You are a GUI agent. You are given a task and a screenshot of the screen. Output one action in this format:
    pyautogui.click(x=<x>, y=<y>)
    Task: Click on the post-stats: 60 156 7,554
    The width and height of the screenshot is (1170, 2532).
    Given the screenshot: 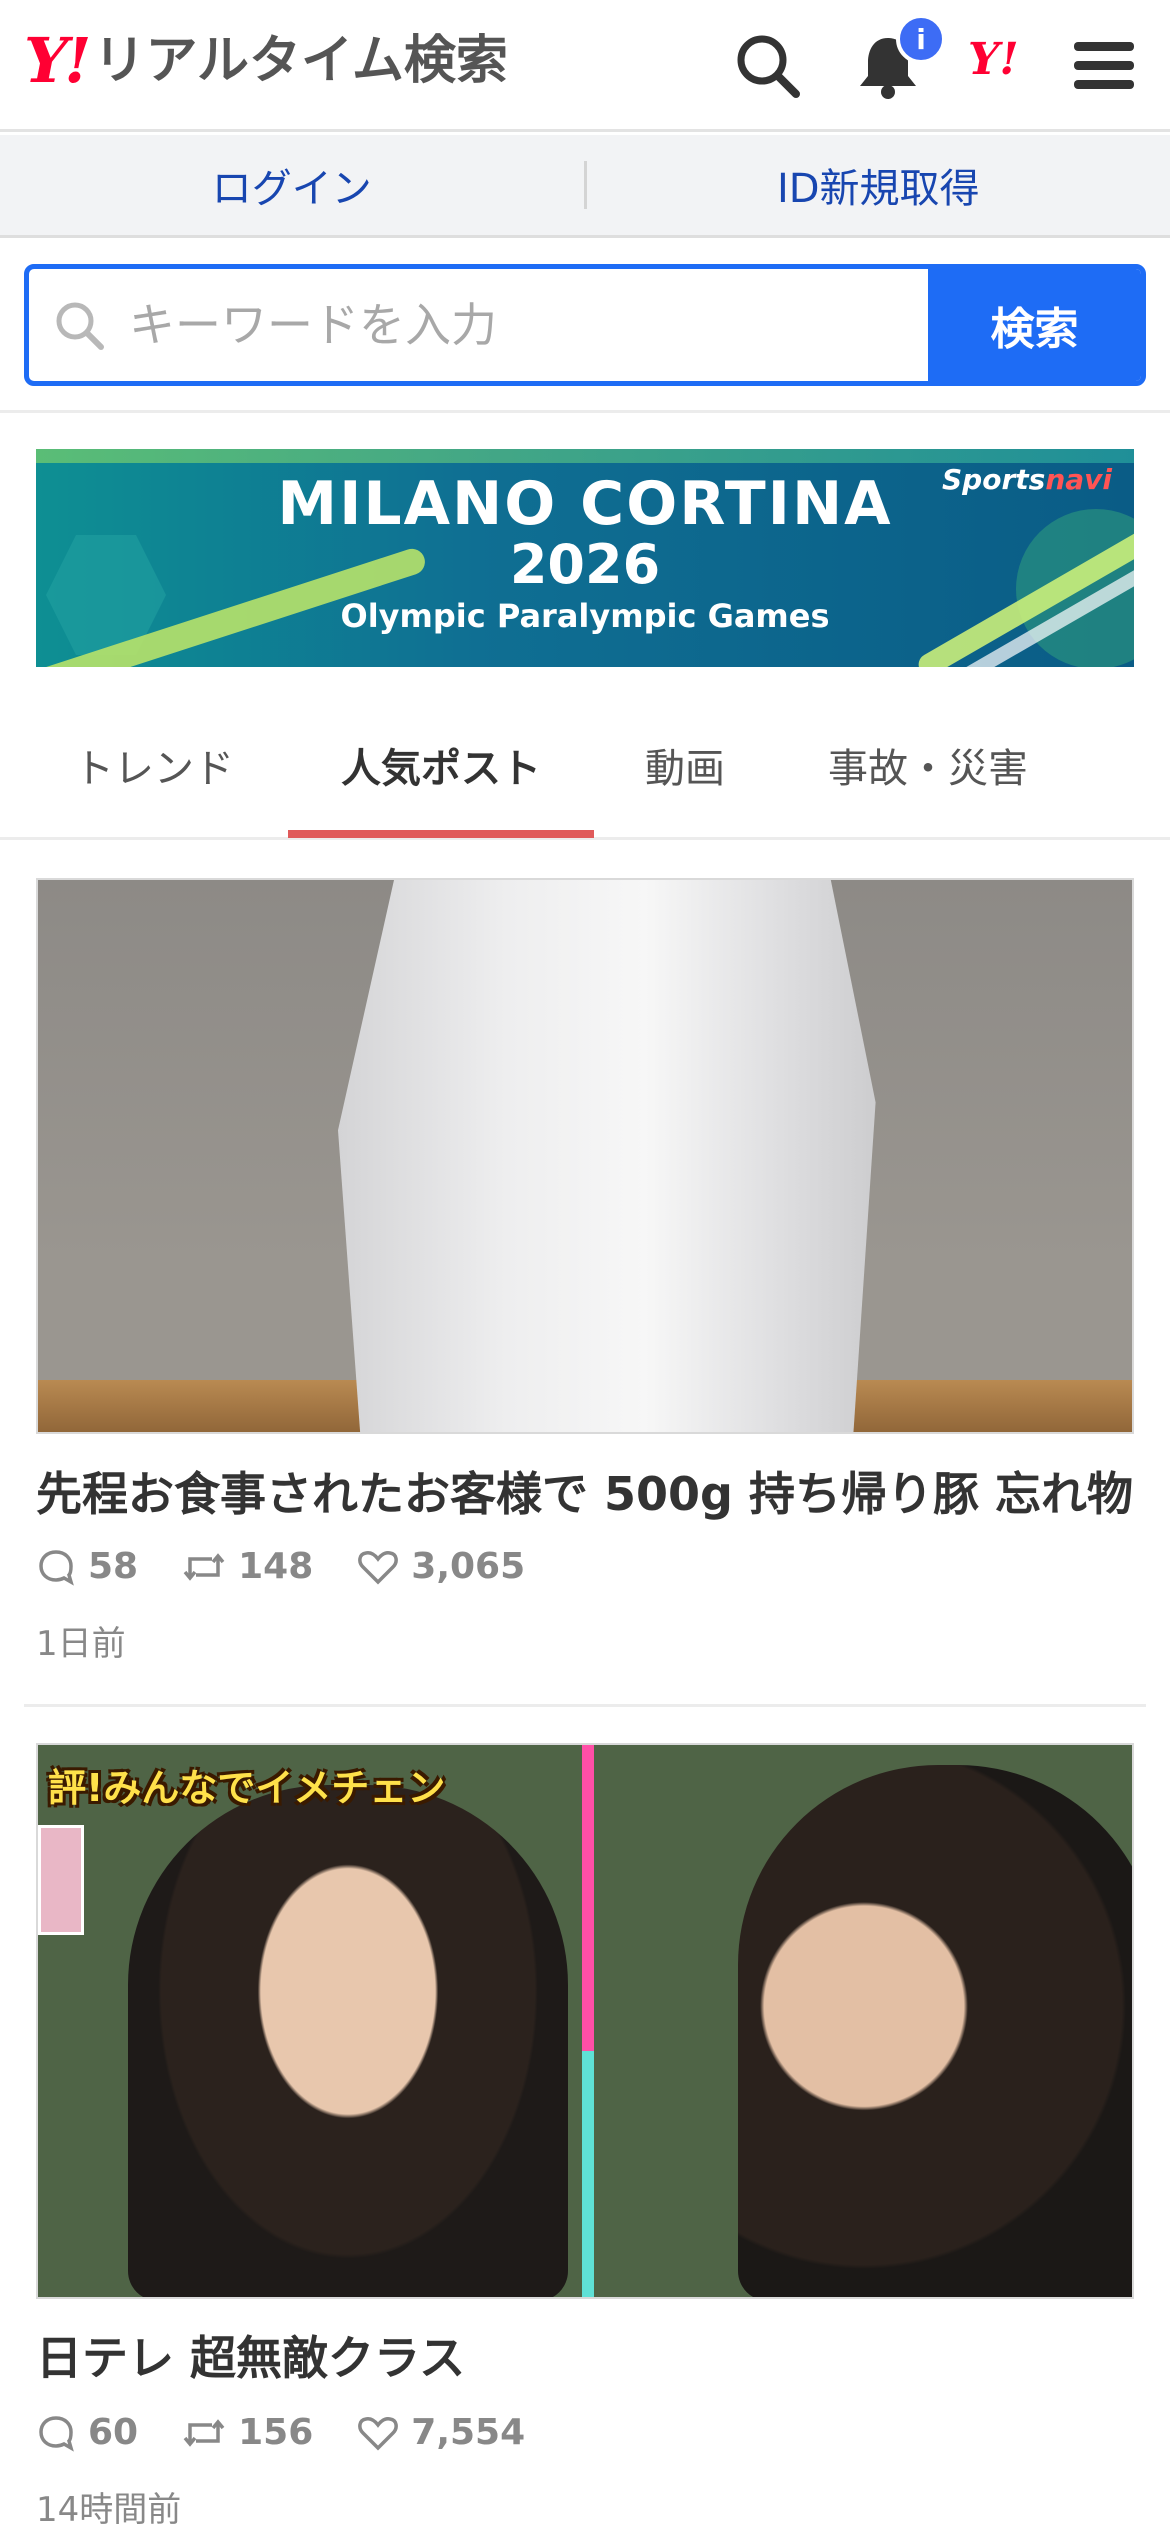 What is the action you would take?
    pyautogui.click(x=302, y=2432)
    